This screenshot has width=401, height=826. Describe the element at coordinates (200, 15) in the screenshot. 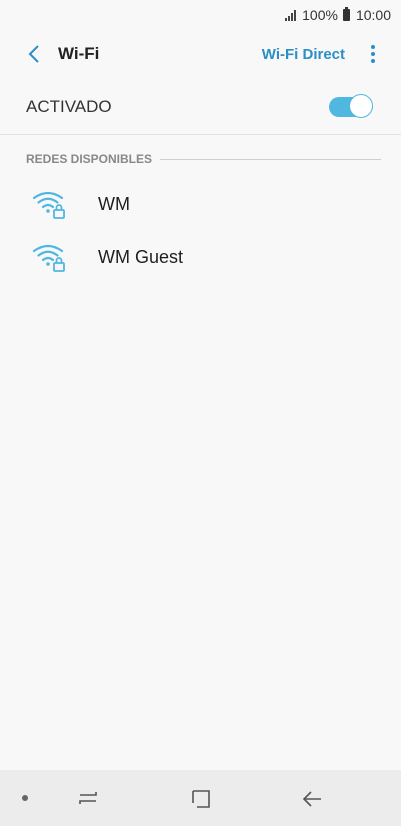

I see `status-bar: 100% 10:00` at that location.